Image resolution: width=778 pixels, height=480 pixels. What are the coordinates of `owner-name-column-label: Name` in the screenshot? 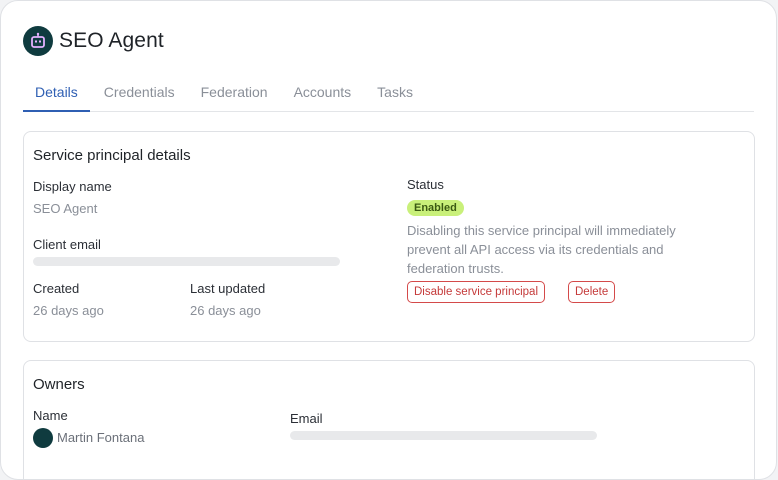 It's located at (50, 415).